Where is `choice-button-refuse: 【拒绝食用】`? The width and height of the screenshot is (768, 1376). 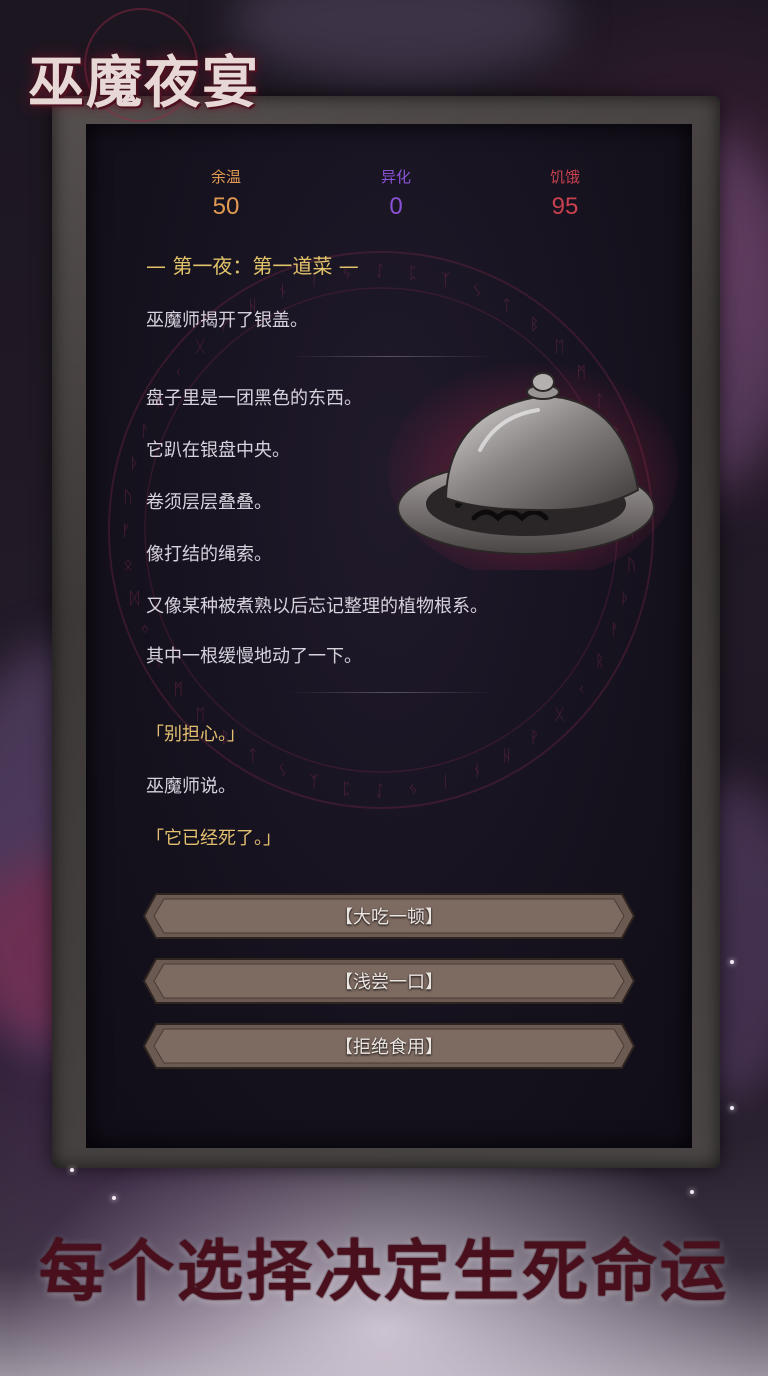
choice-button-refuse: 【拒绝食用】 is located at coordinates (389, 1046).